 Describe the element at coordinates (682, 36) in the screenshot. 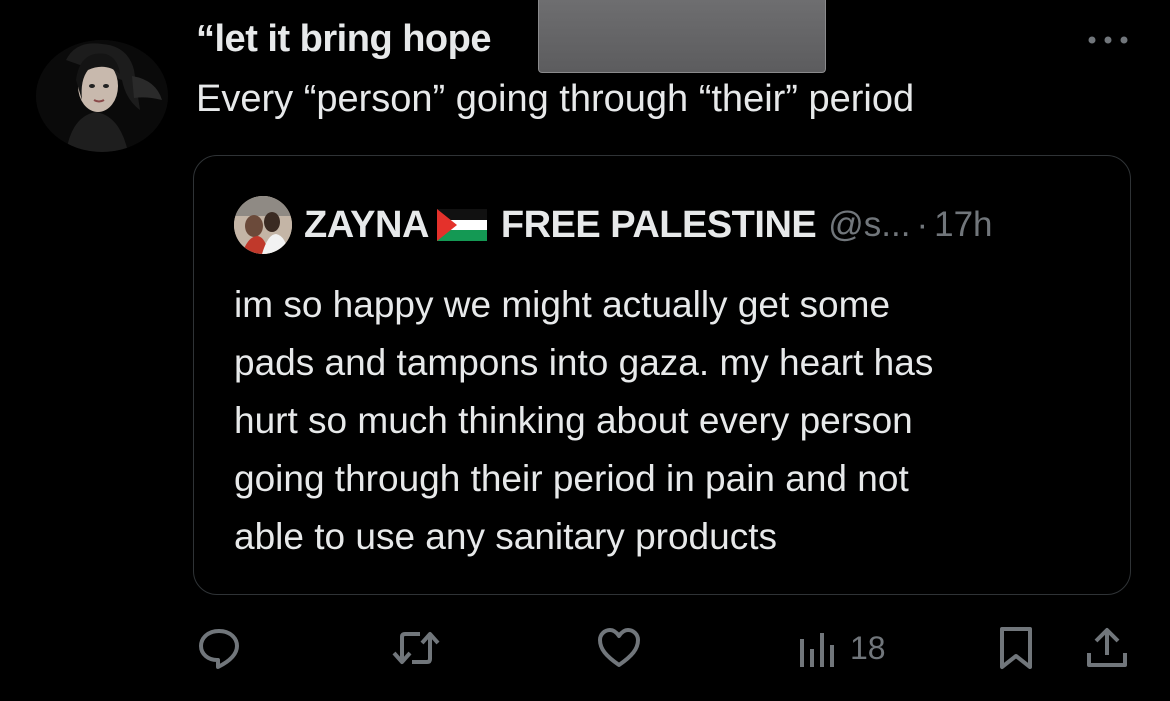

I see `redaction-box` at that location.